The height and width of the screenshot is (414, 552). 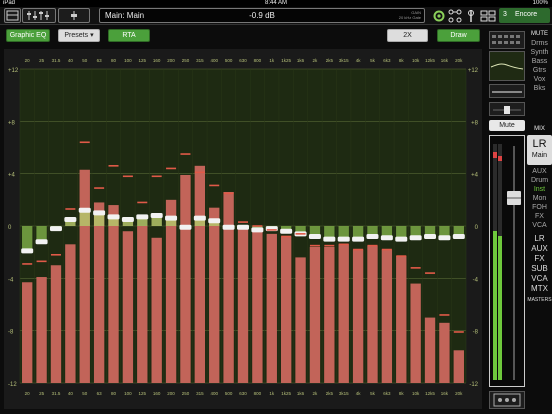 I want to click on channel-info-display: Main: Main -0.9 dB GAIN 20 kHz Gate, so click(x=262, y=15).